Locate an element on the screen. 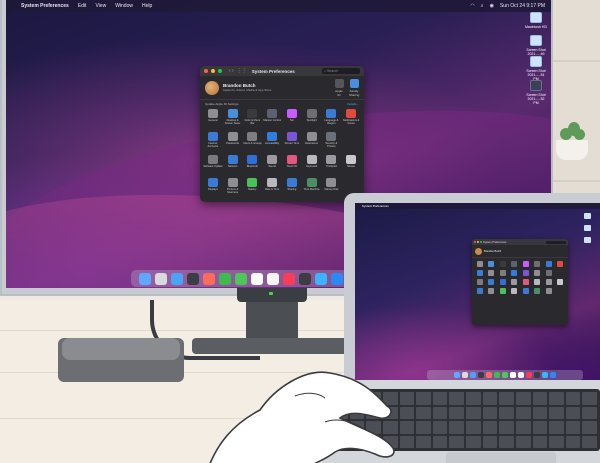 This screenshot has width=600, height=463. search-field: ⌕ Search is located at coordinates (341, 71).